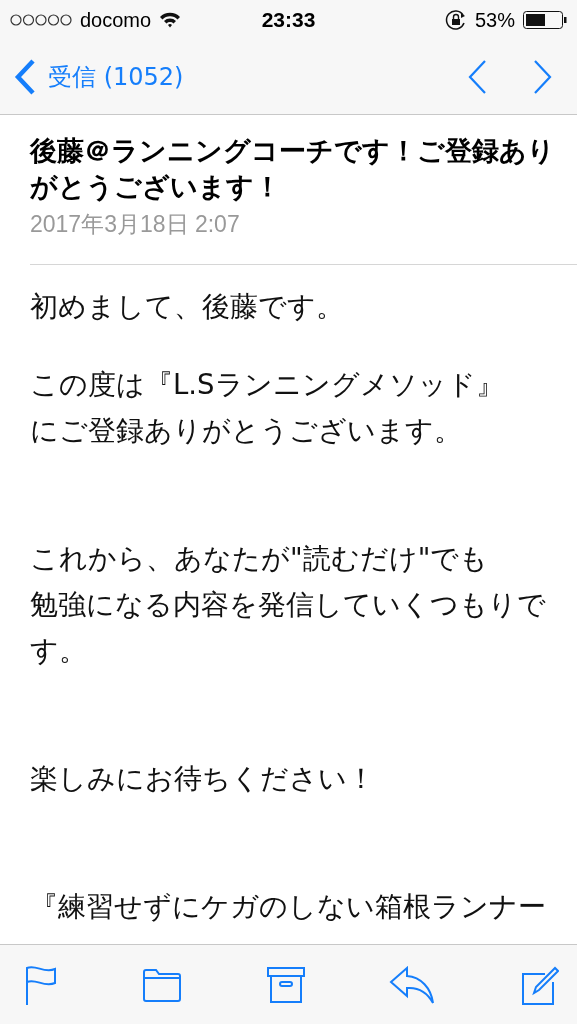 This screenshot has height=1024, width=577. Describe the element at coordinates (545, 20) in the screenshot. I see `battery-icon` at that location.